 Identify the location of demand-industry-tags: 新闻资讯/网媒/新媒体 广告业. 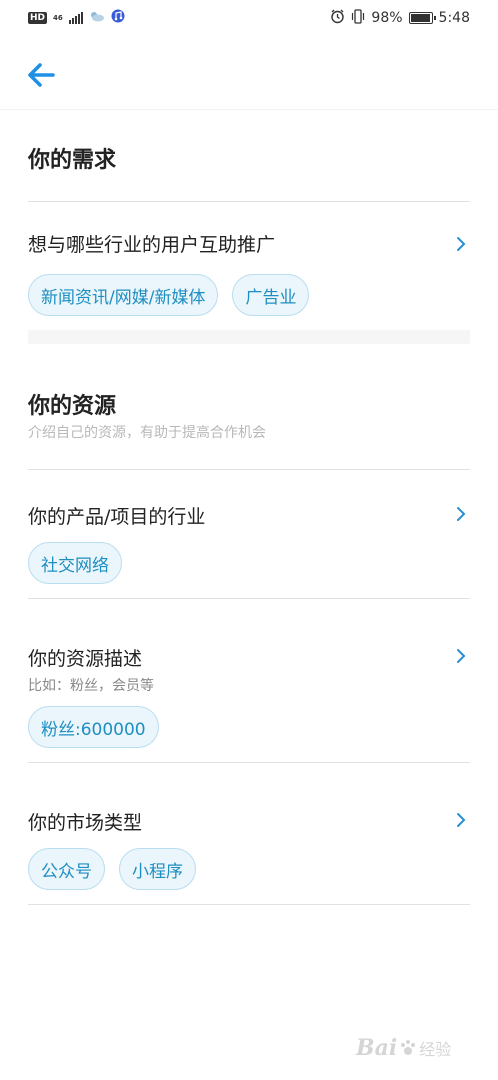
(169, 295).